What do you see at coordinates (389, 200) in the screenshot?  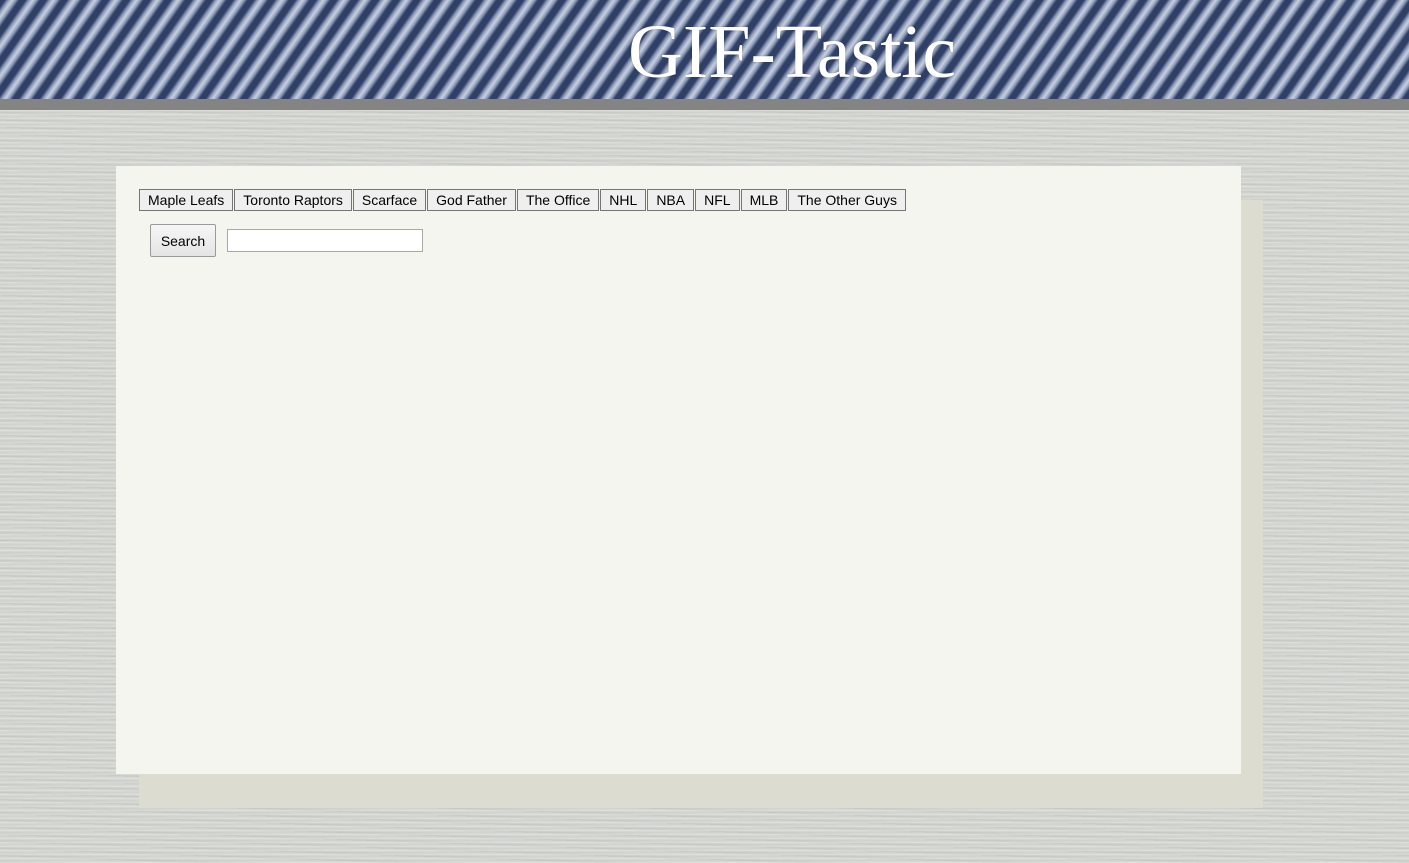 I see `topic-button-scarface: Scarface` at bounding box center [389, 200].